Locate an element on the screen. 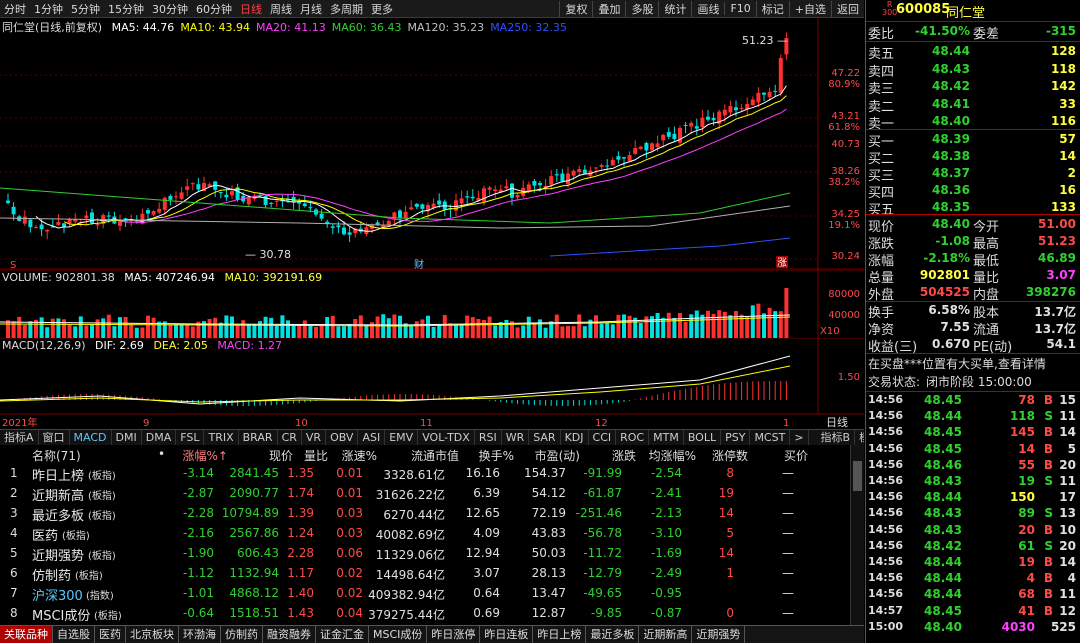 The image size is (1080, 643). bottom-tab: 环渤海 is located at coordinates (200, 634).